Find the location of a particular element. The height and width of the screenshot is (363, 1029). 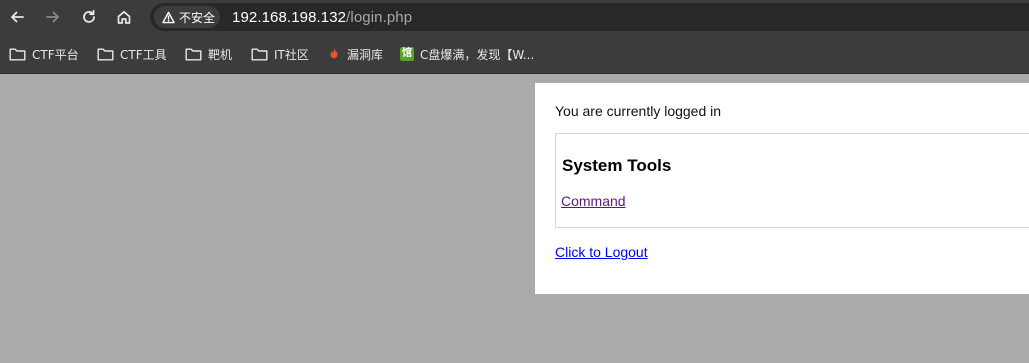

logout-link: Click to Logout is located at coordinates (601, 252).